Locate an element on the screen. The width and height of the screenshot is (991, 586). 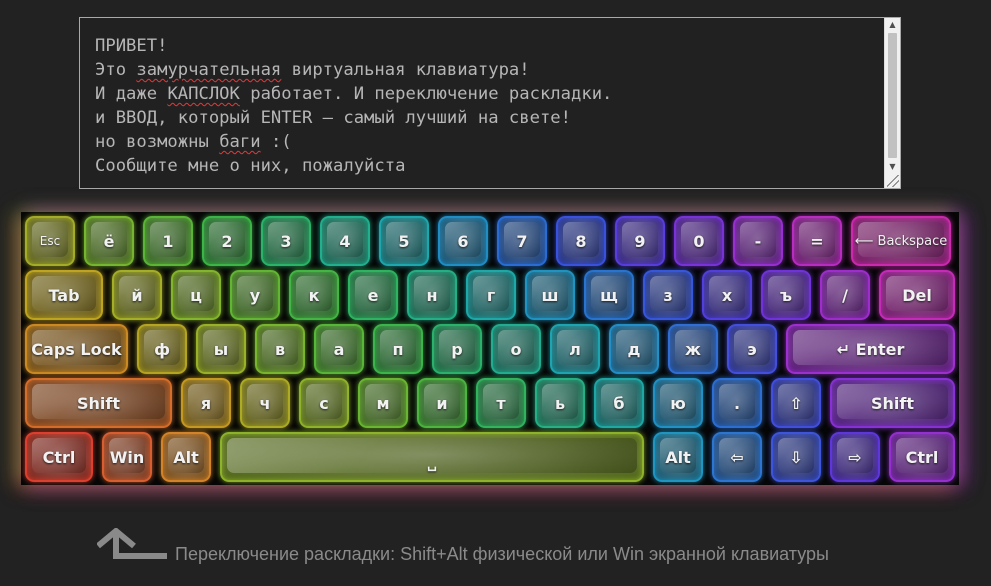
scrollbar-thumb is located at coordinates (892, 95).